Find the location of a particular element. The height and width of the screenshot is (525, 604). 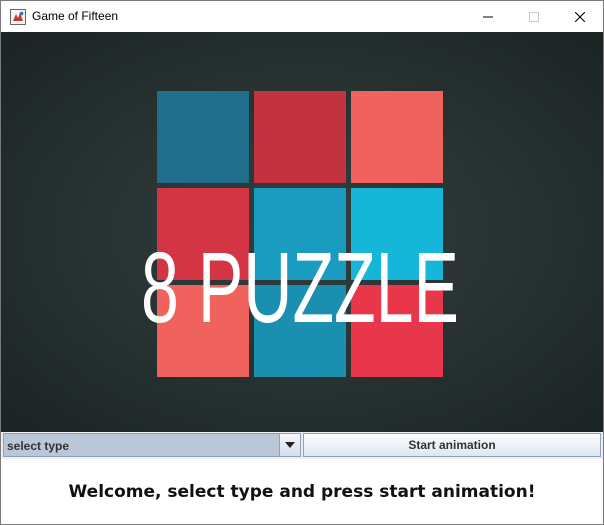

chevron-down-icon is located at coordinates (290, 445).